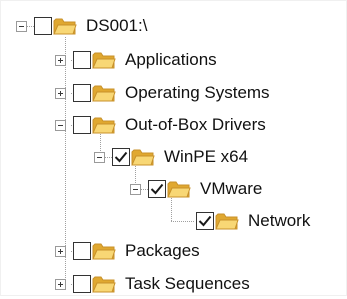  I want to click on node-label: WinPE x64, so click(206, 156).